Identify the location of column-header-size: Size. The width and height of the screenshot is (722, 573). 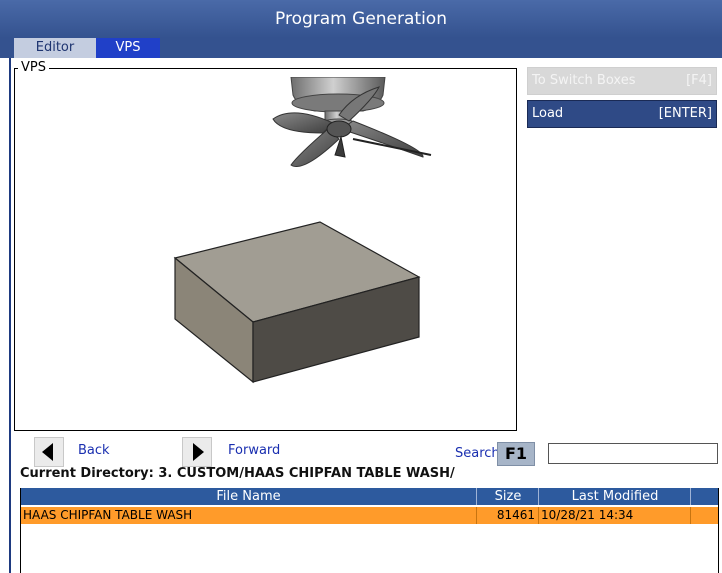
(507, 496).